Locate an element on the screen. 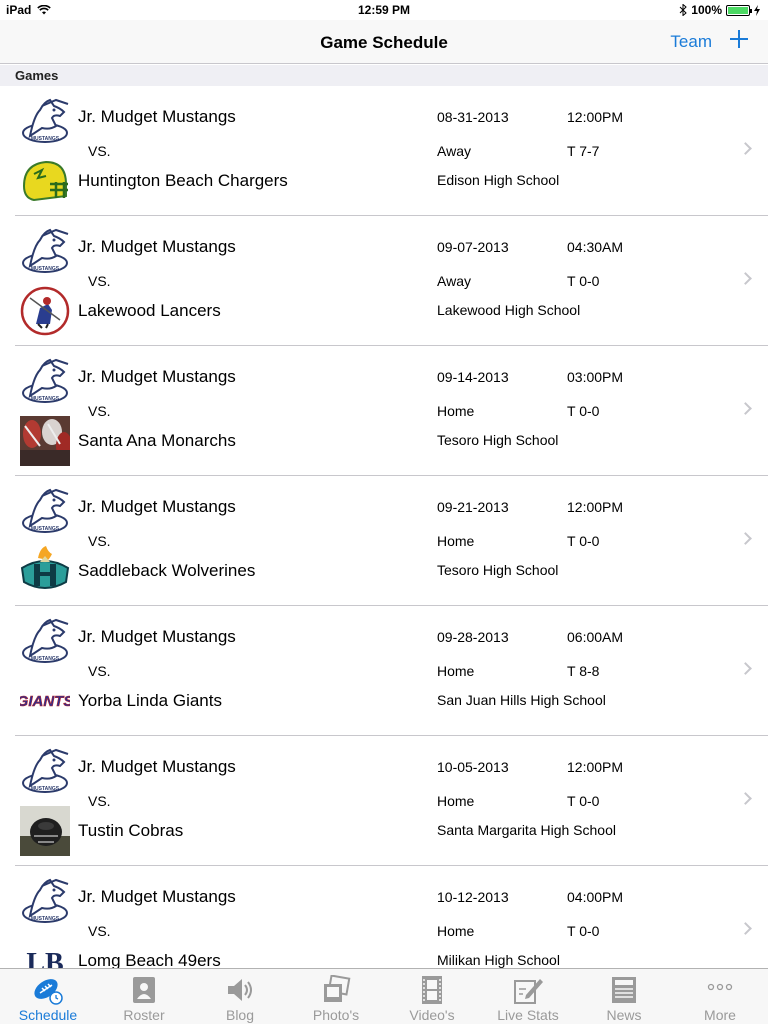  tab-video-s: Video's is located at coordinates (432, 996).